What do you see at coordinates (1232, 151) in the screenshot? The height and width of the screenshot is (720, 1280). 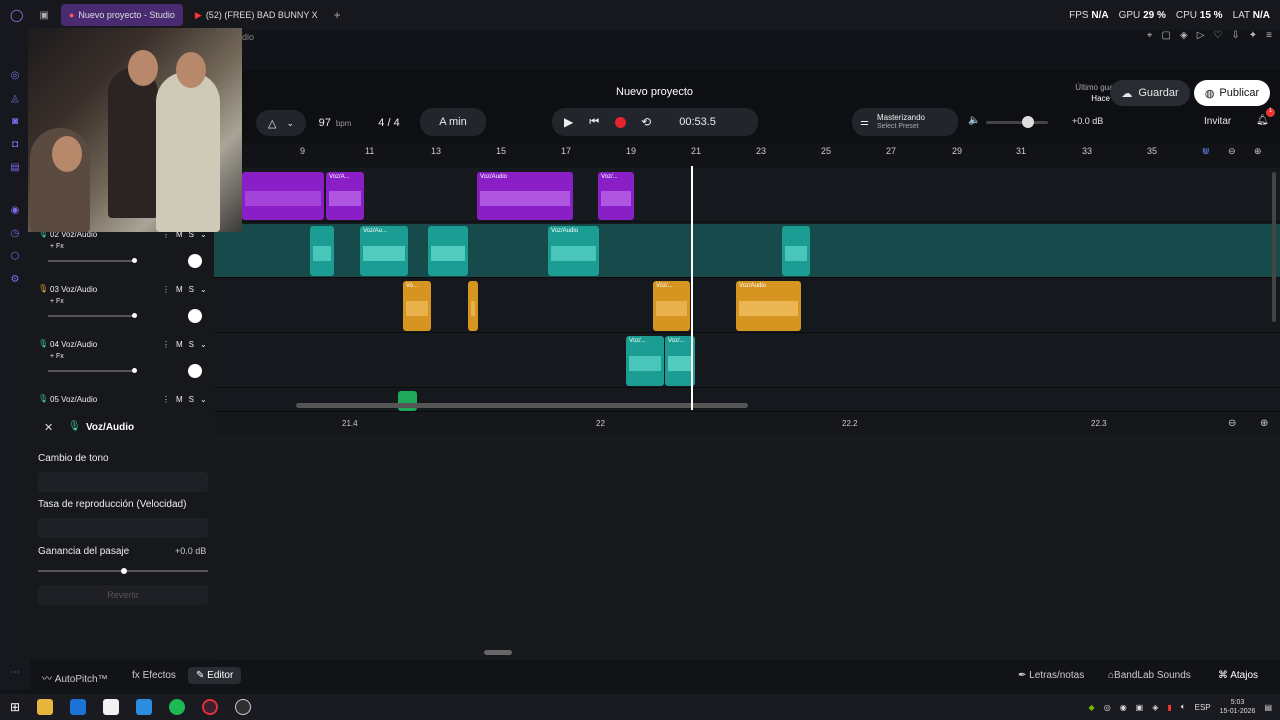 I see `zoom-out-icon: ⊖` at bounding box center [1232, 151].